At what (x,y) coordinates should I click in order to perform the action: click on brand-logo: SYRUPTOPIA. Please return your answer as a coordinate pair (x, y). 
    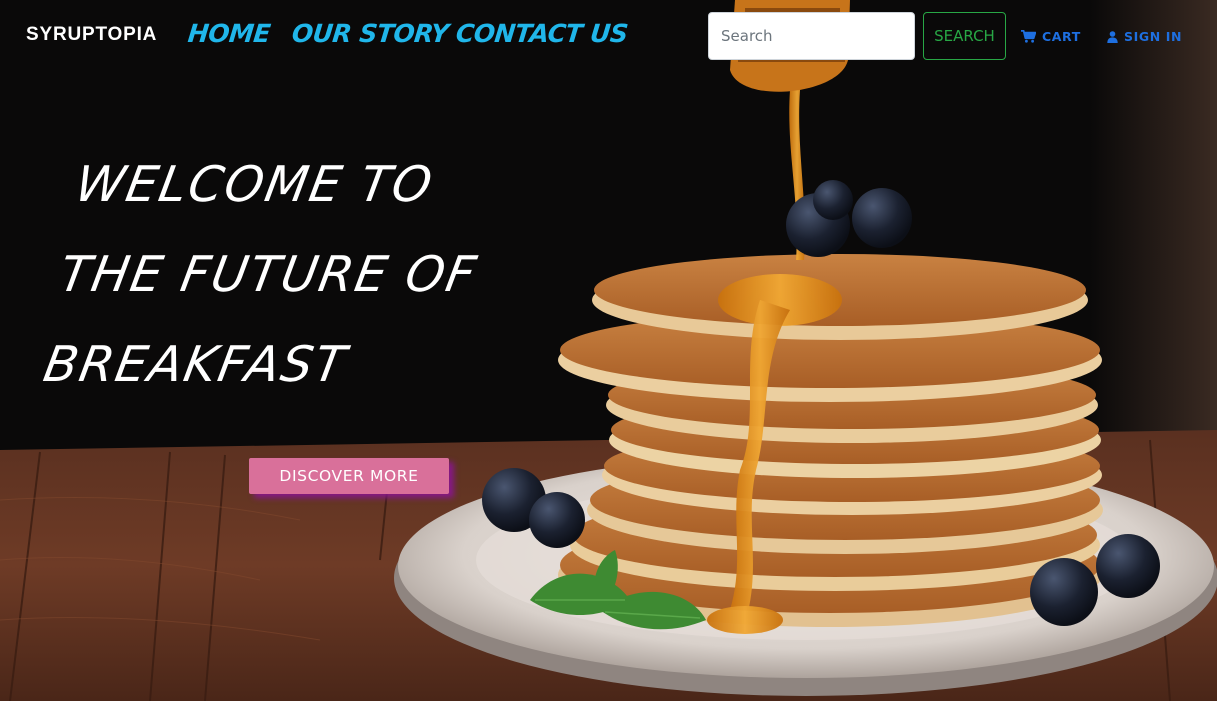
    Looking at the image, I should click on (91, 35).